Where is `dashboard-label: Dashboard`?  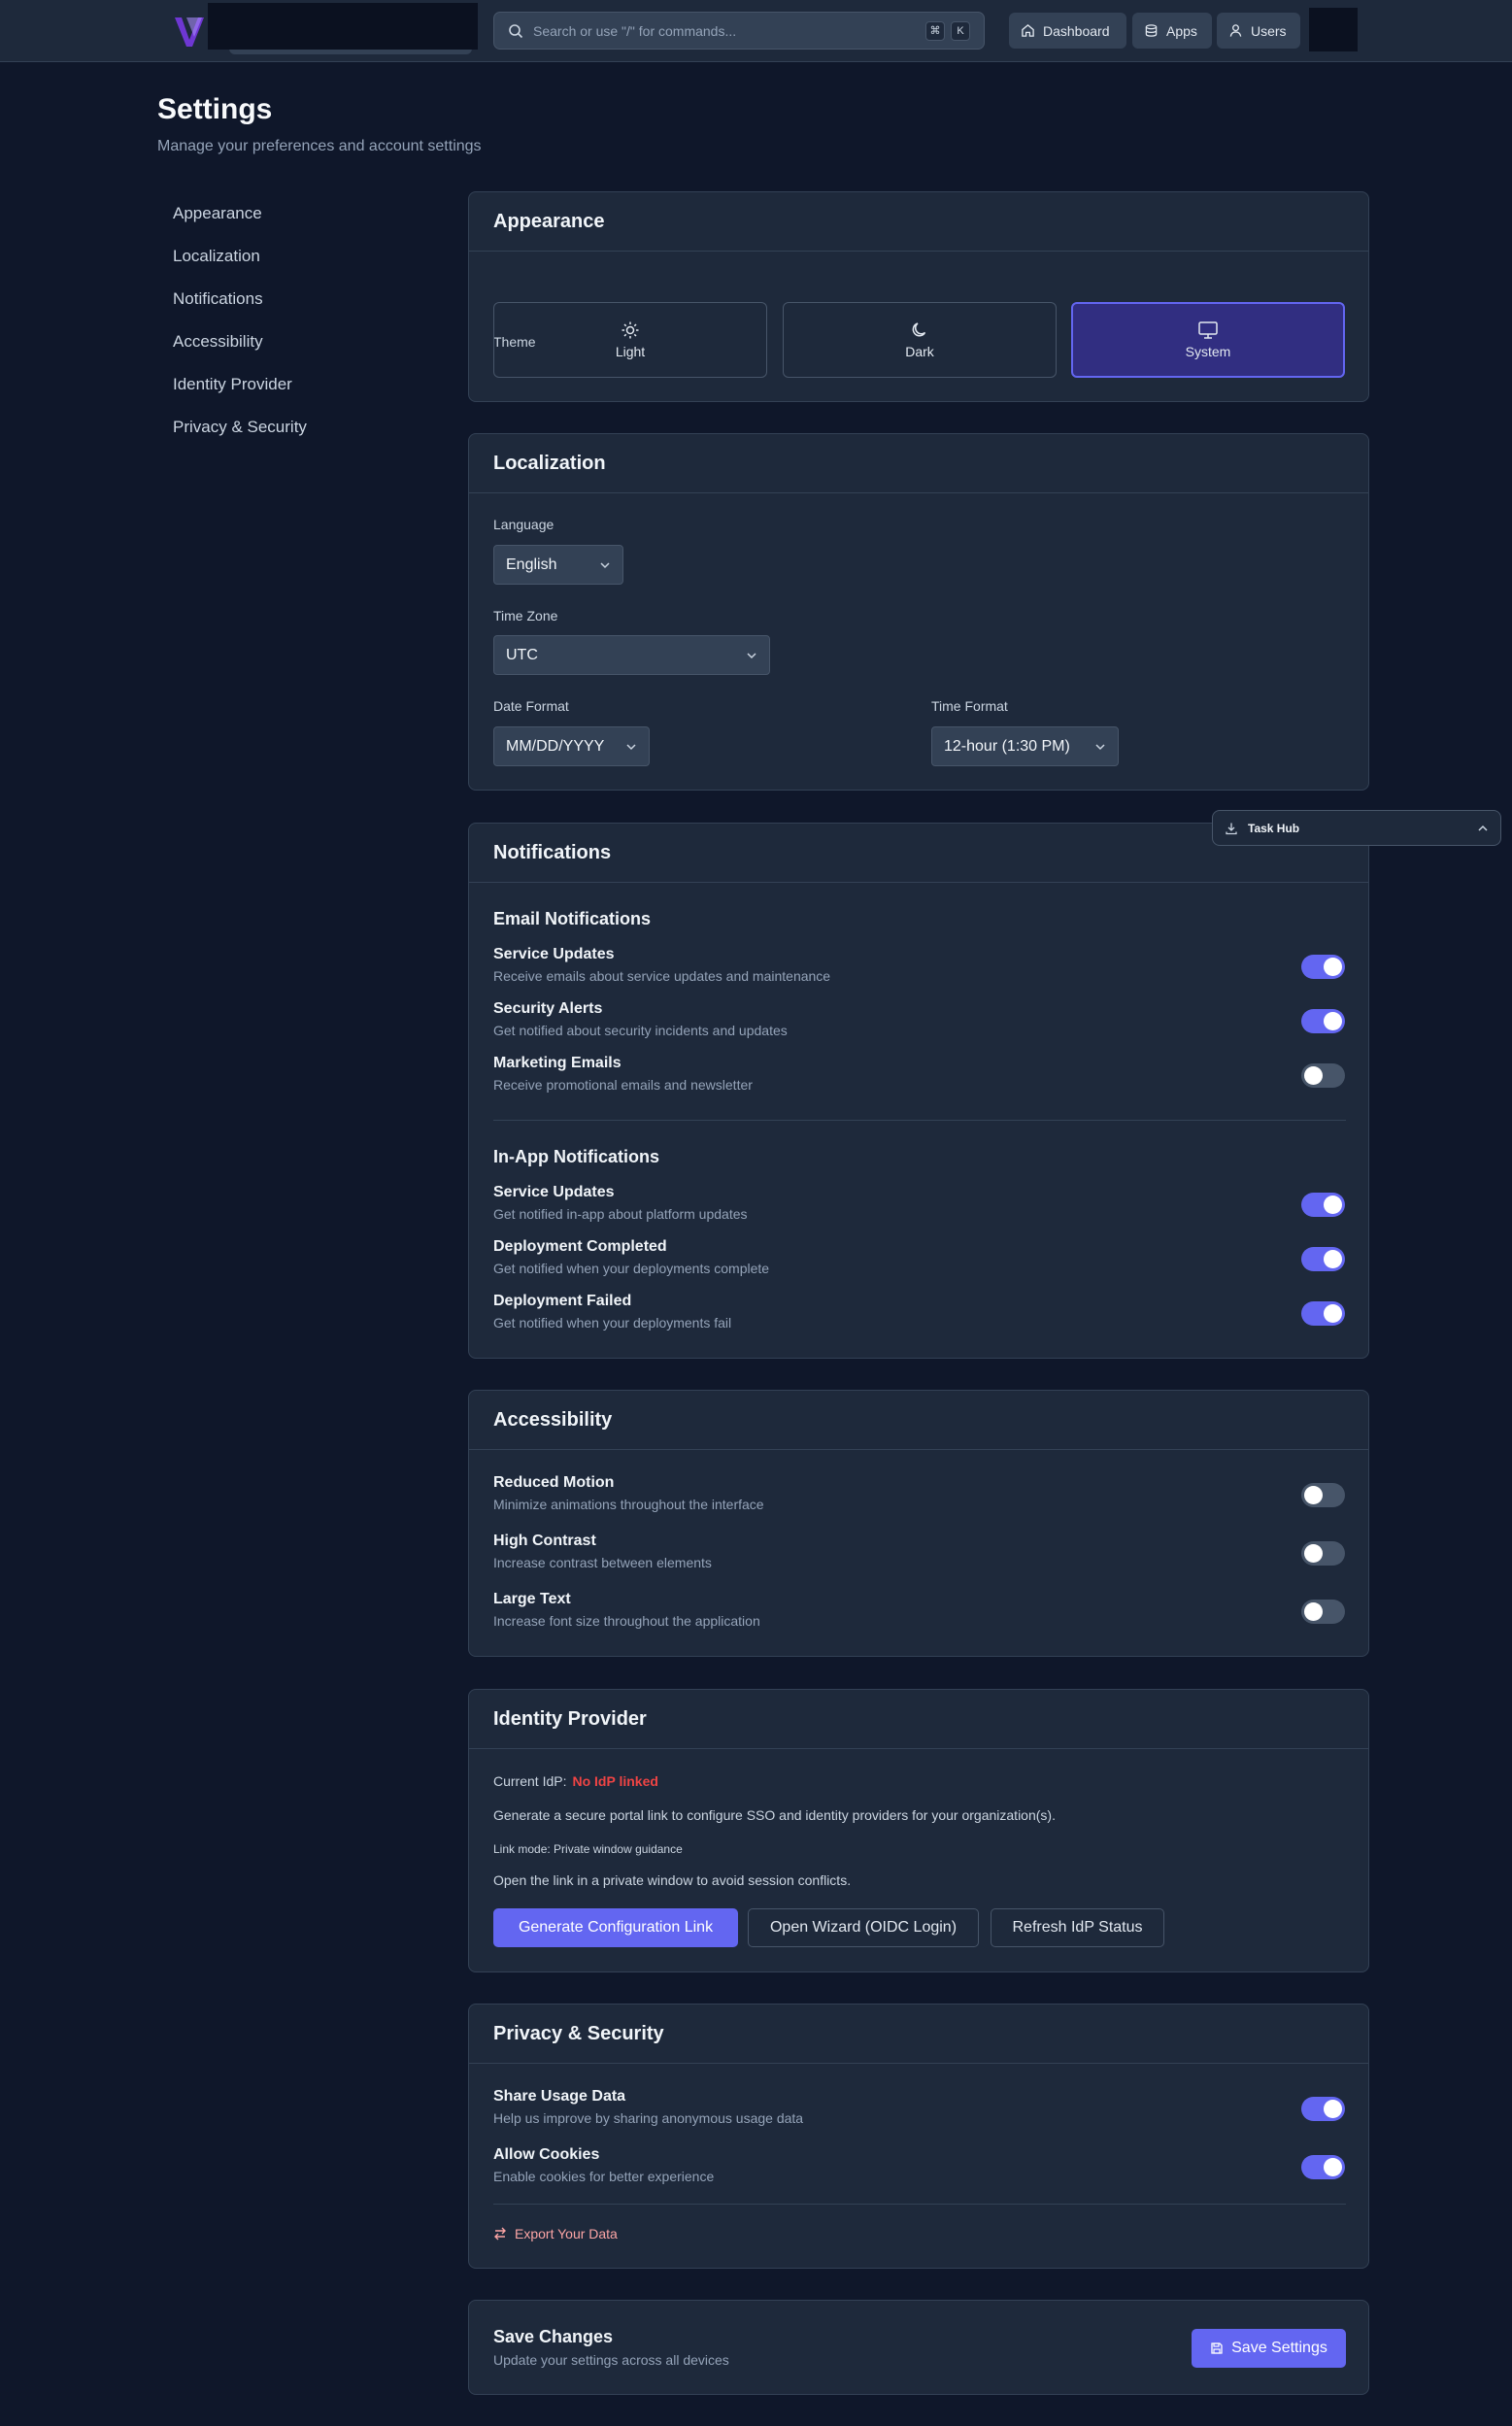
dashboard-label: Dashboard is located at coordinates (1076, 31).